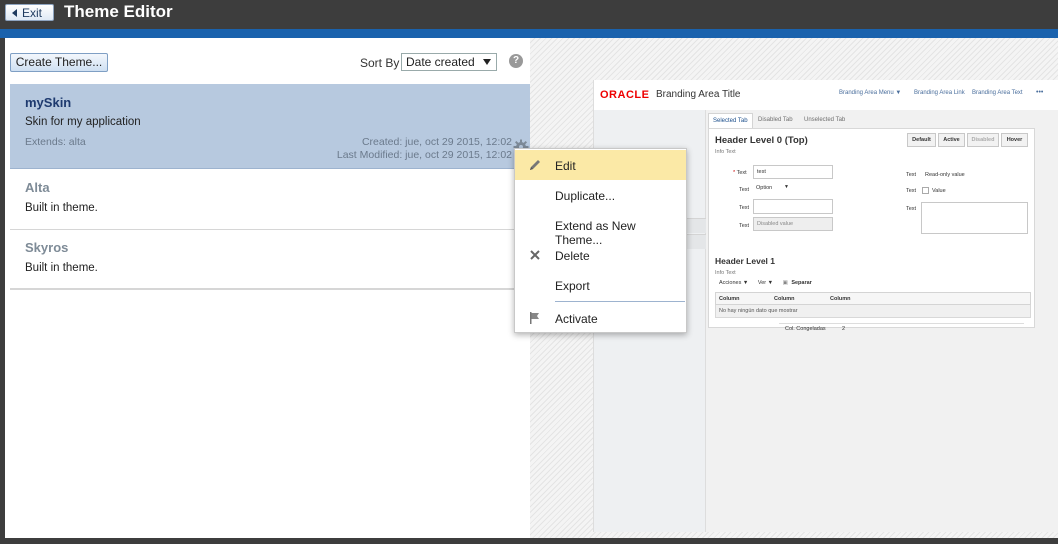  I want to click on top-bar: Exit Theme Editor, so click(529, 14).